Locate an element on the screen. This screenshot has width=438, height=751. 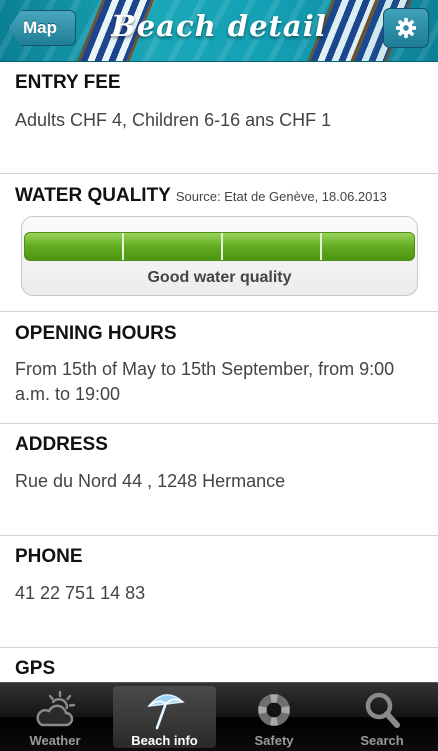
search-icon is located at coordinates (382, 710).